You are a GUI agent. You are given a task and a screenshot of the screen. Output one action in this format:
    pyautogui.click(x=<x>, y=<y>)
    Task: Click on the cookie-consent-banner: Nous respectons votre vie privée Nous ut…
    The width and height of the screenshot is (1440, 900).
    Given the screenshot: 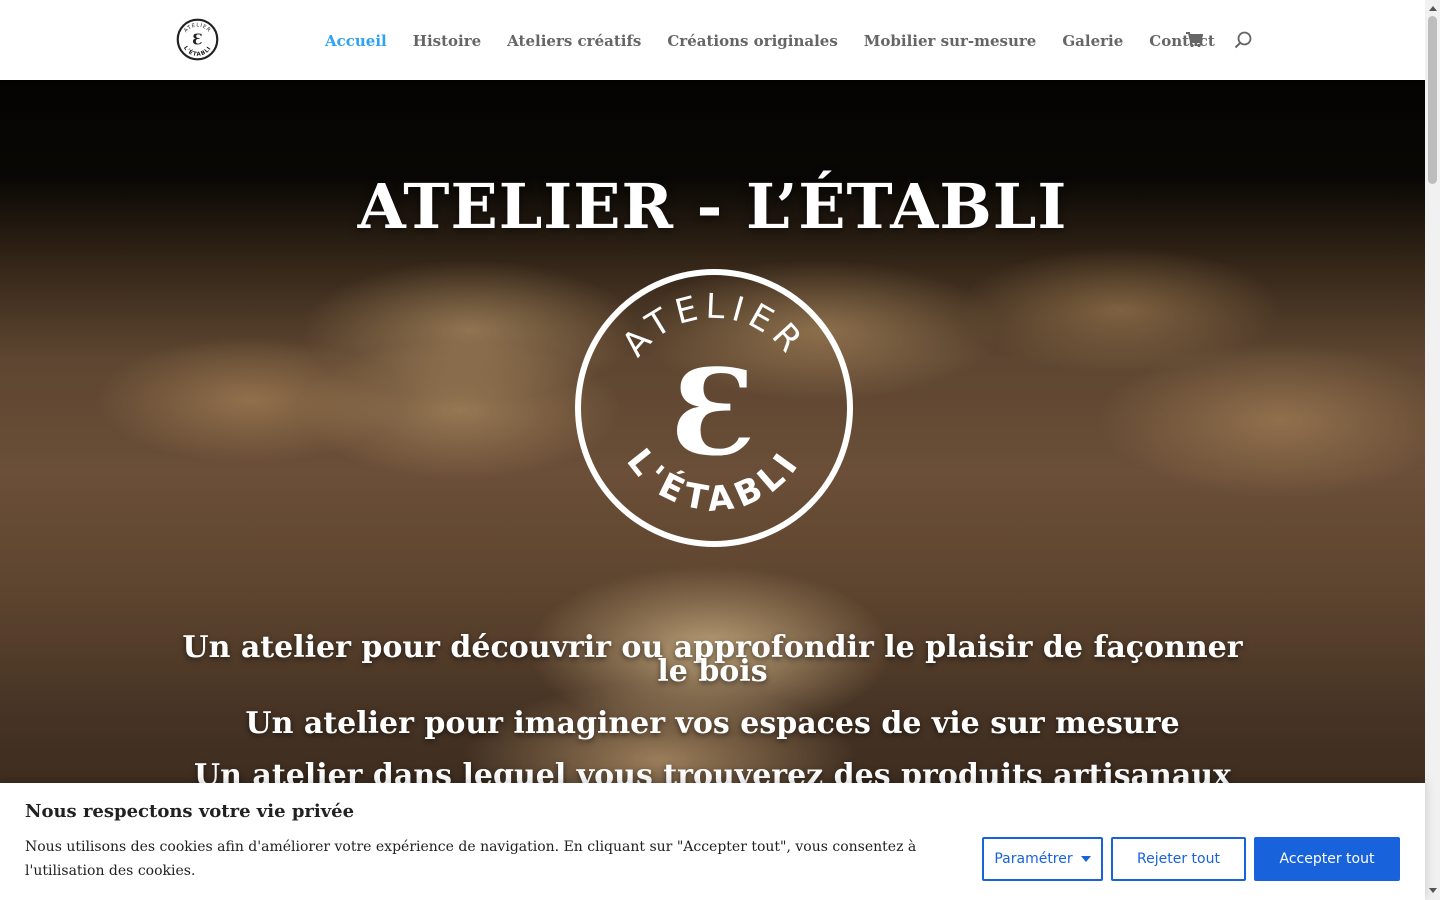 What is the action you would take?
    pyautogui.click(x=712, y=841)
    